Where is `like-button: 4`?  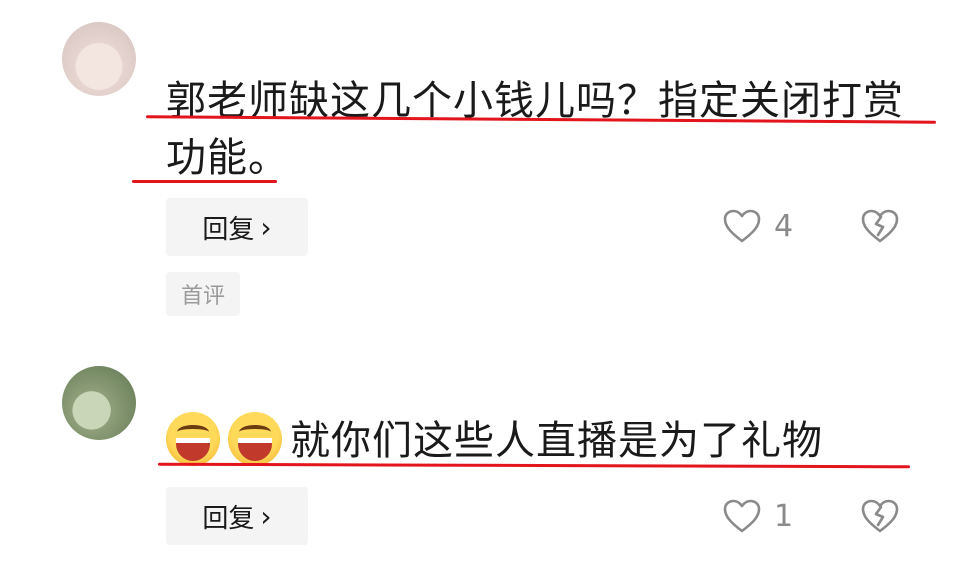
like-button: 4 is located at coordinates (757, 226).